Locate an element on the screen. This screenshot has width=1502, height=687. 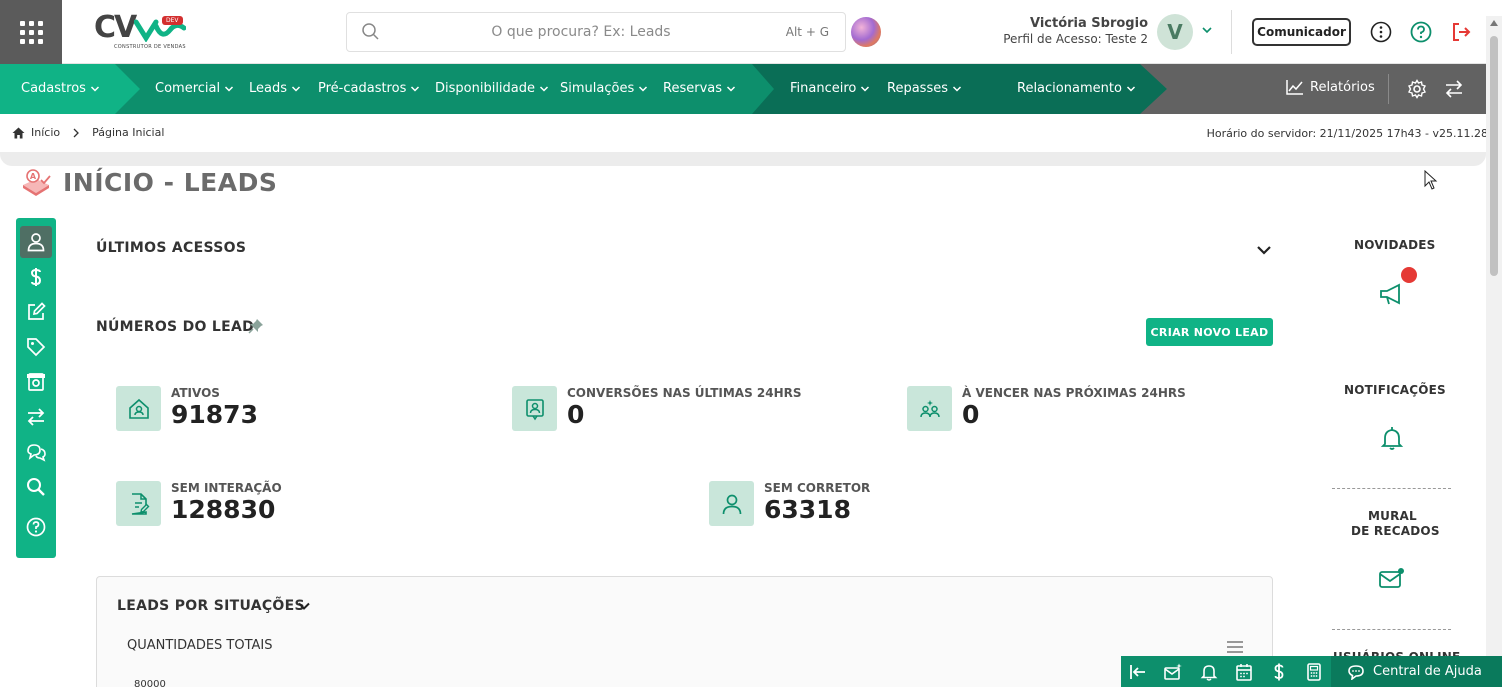
nav-item-repasses: Repasses is located at coordinates (924, 88).